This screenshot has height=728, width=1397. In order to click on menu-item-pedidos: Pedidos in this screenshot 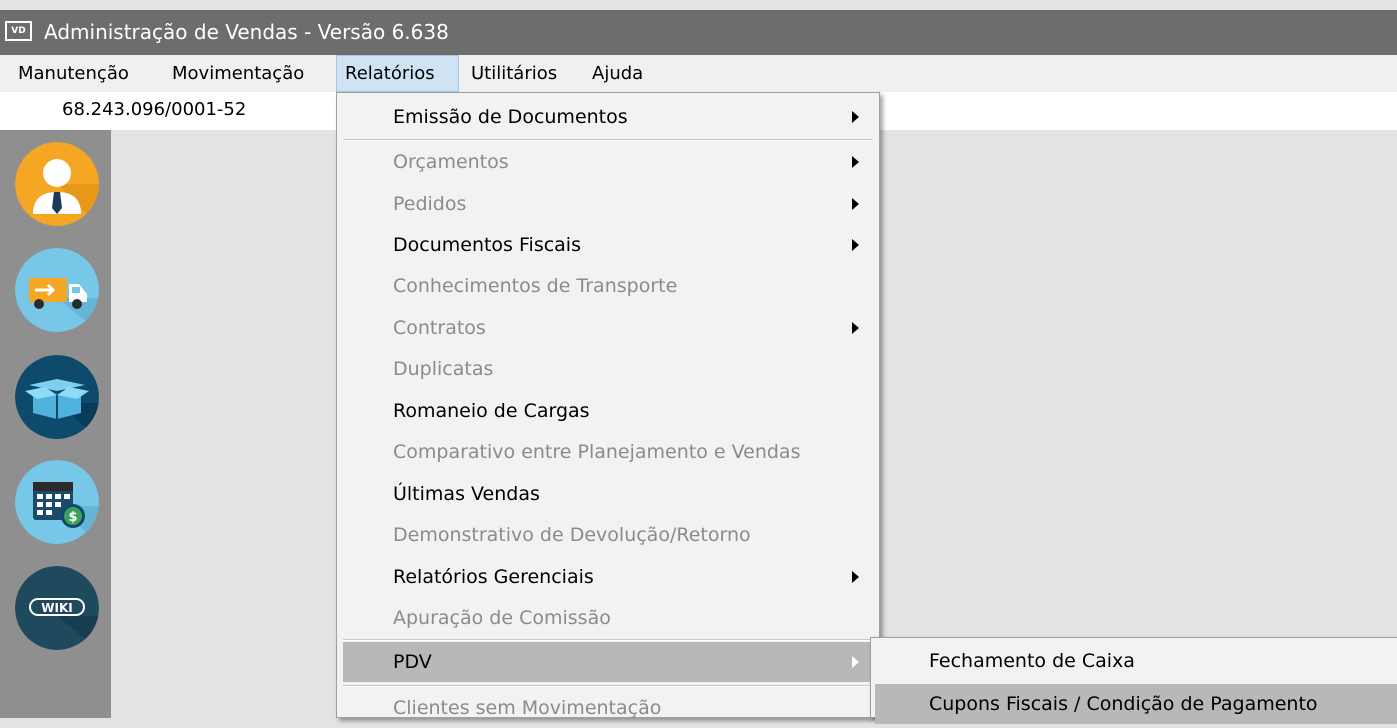, I will do `click(608, 204)`.